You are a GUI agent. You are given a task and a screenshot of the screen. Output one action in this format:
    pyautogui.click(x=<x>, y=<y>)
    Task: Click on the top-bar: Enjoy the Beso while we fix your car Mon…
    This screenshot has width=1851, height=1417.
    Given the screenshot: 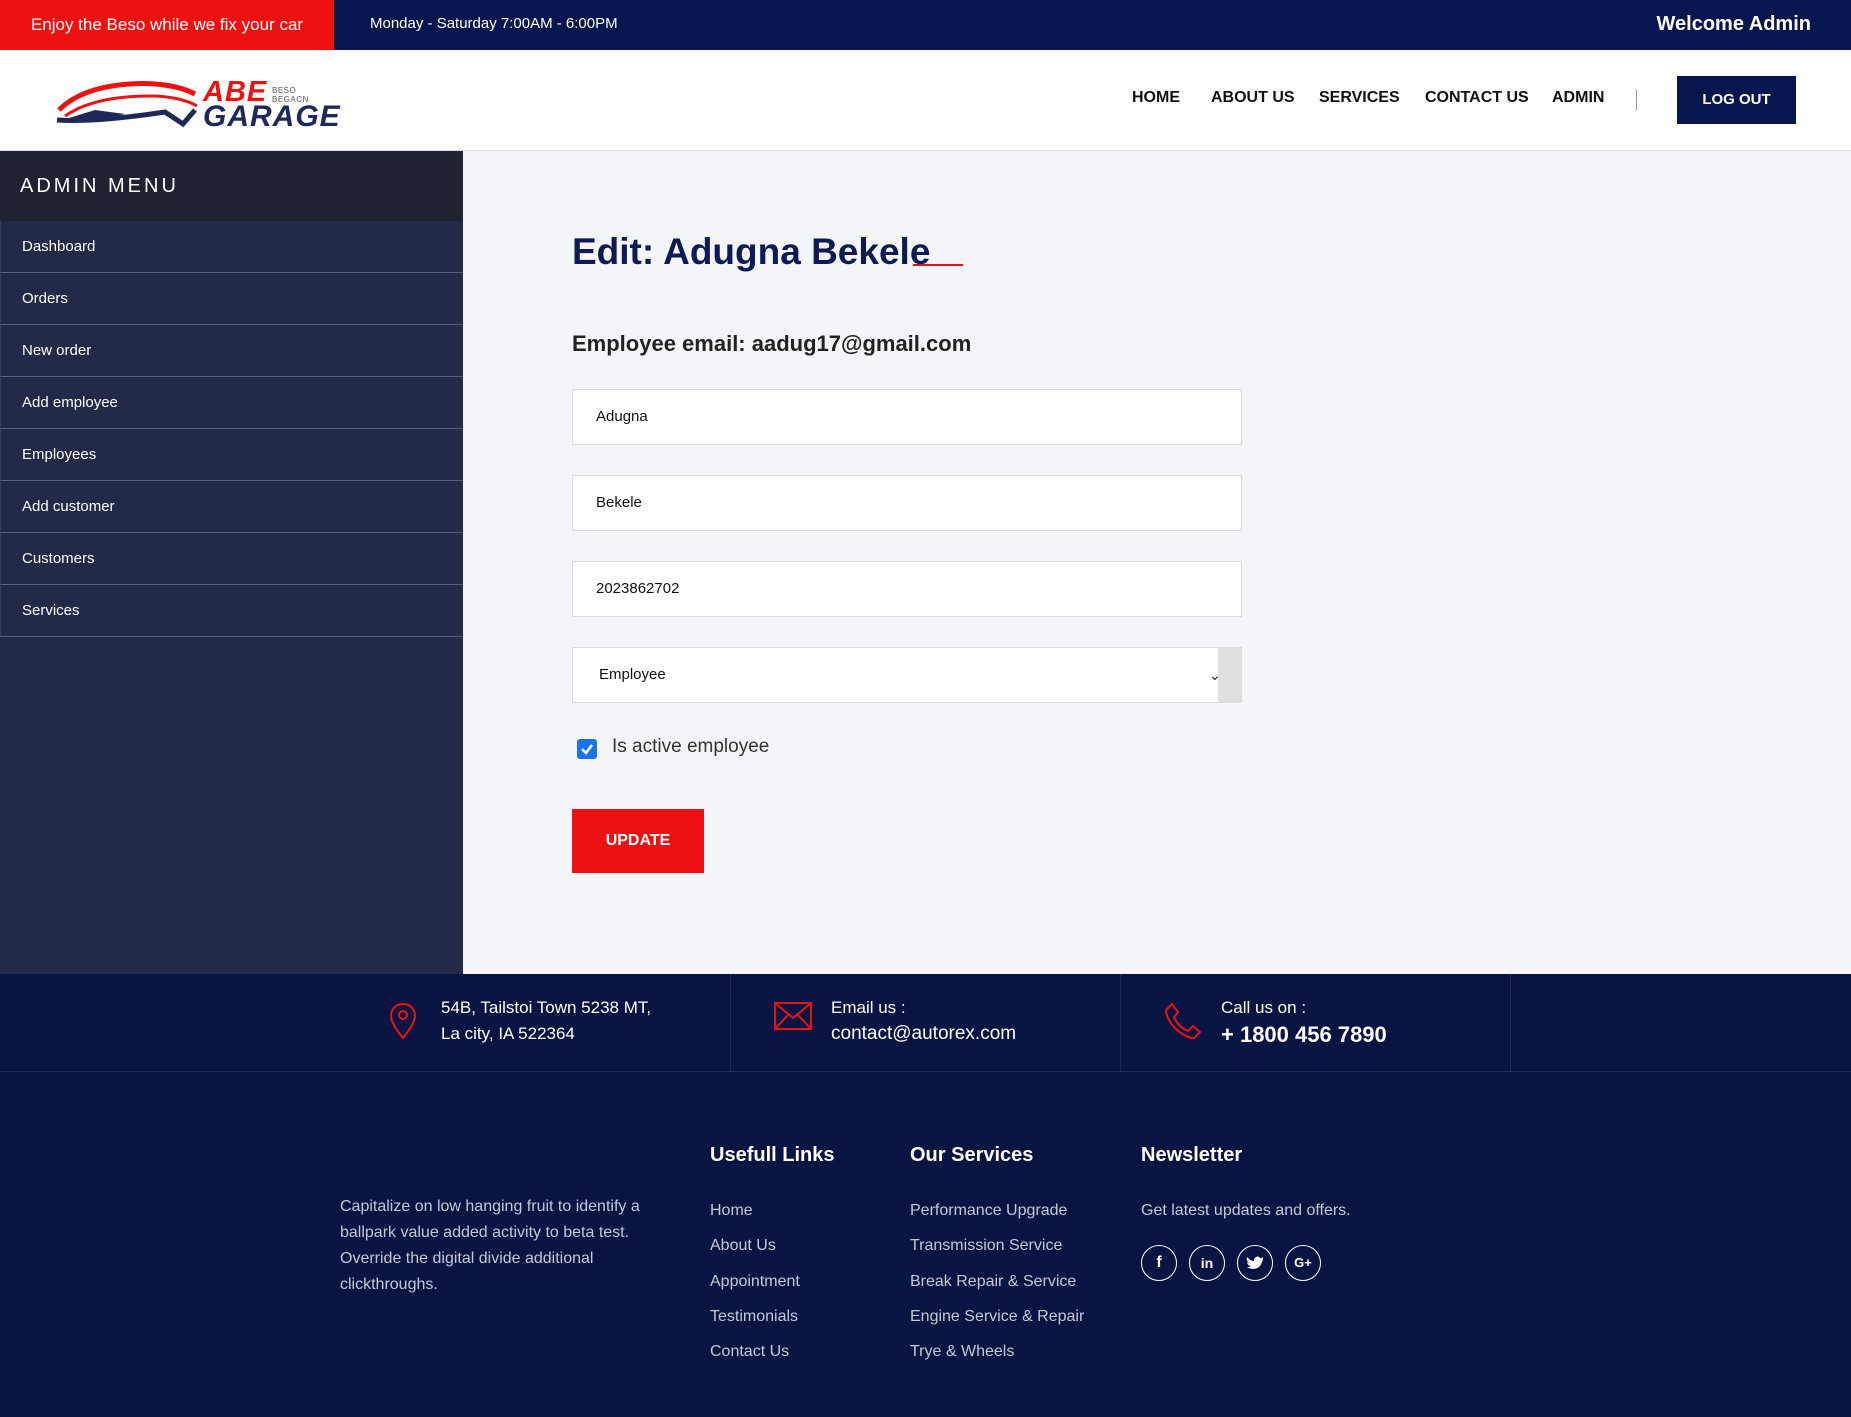 What is the action you would take?
    pyautogui.click(x=925, y=25)
    